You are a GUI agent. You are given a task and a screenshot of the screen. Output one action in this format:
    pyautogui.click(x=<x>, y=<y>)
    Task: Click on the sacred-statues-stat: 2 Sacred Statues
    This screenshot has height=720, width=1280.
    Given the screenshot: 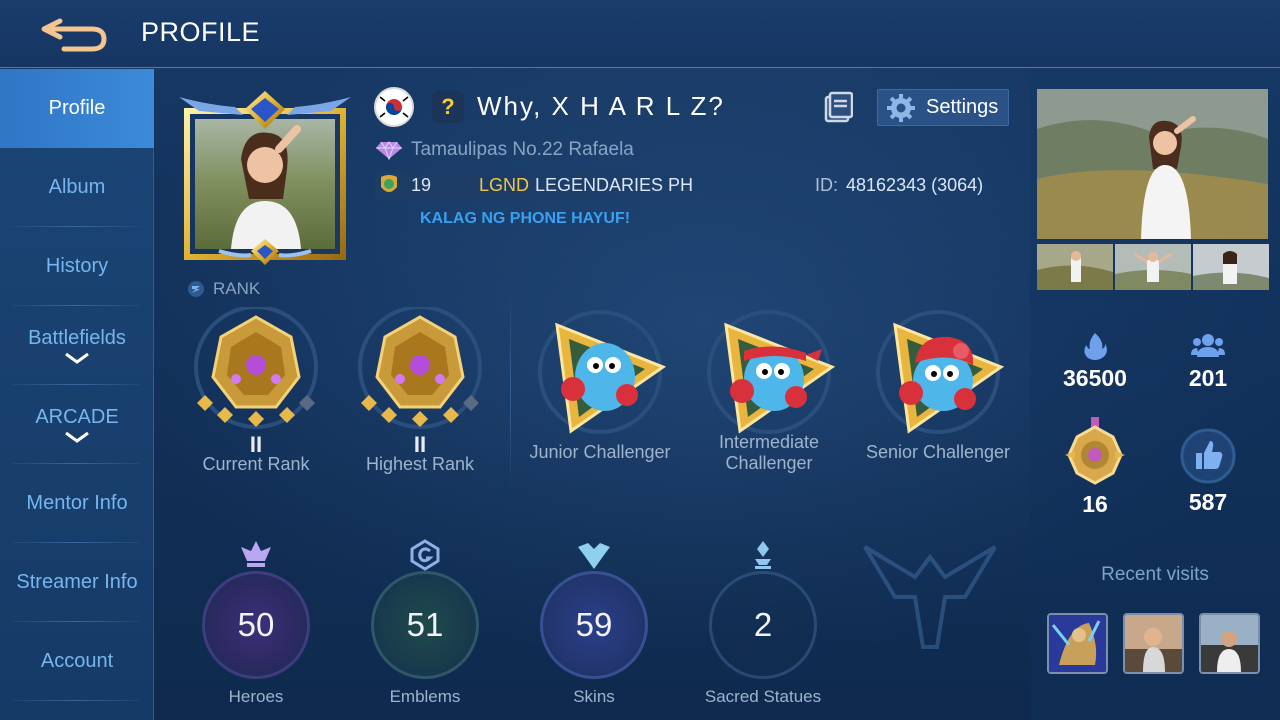 What is the action you would take?
    pyautogui.click(x=763, y=621)
    